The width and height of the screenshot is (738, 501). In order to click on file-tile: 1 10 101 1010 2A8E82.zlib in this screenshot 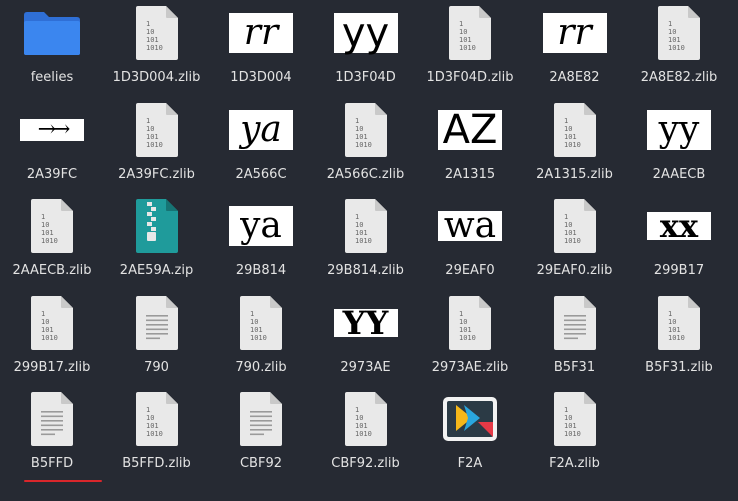, I will do `click(679, 48)`.